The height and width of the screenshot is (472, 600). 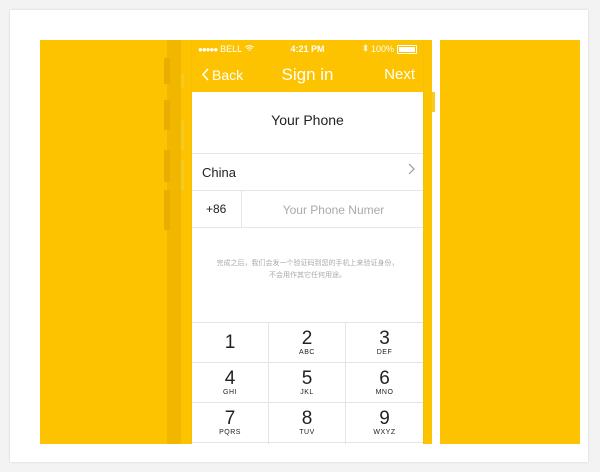 What do you see at coordinates (384, 382) in the screenshot?
I see `key-6: 6 MNO` at bounding box center [384, 382].